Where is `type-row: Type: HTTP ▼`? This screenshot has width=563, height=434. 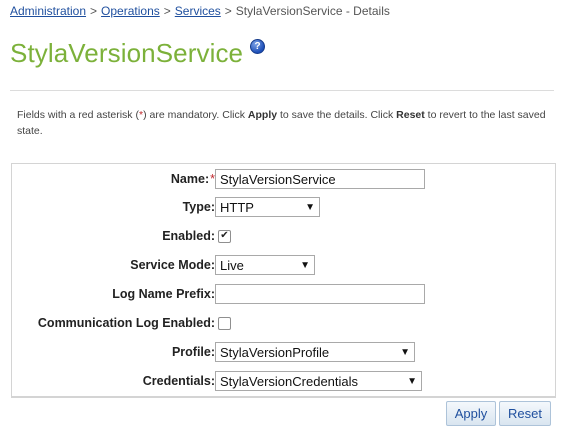 type-row: Type: HTTP ▼ is located at coordinates (283, 207).